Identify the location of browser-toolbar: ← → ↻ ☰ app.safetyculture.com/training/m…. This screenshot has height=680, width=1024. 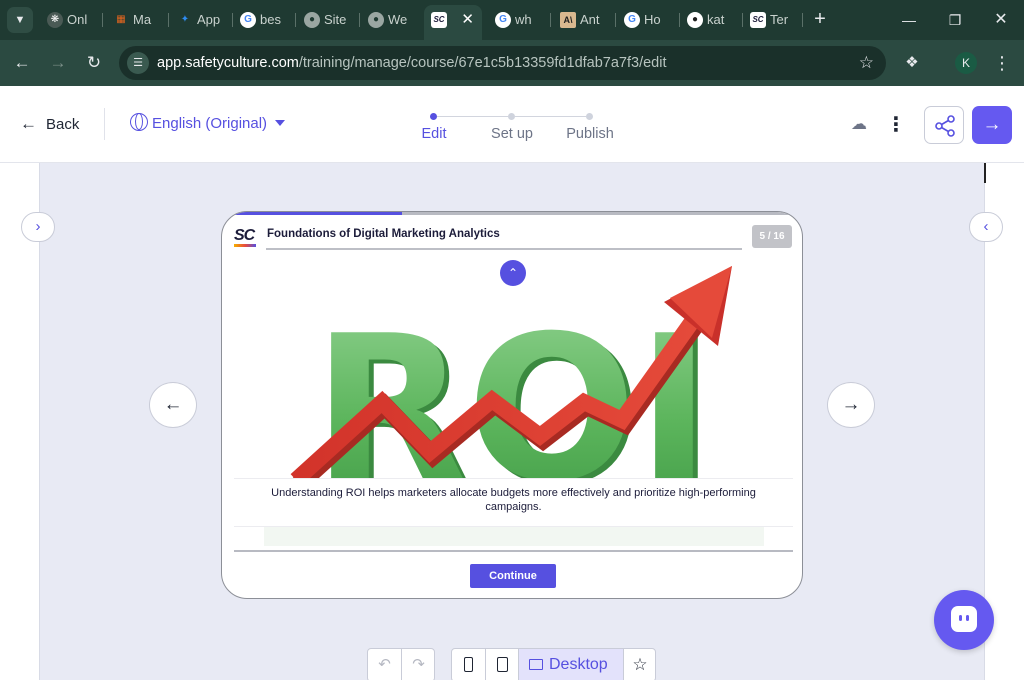
(512, 63).